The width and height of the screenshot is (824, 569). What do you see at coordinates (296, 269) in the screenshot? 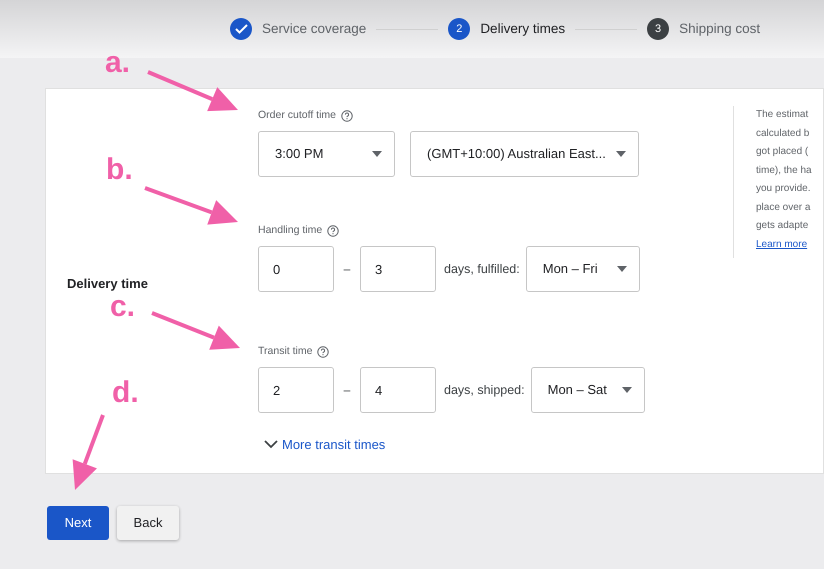
I see `number-input: 0` at bounding box center [296, 269].